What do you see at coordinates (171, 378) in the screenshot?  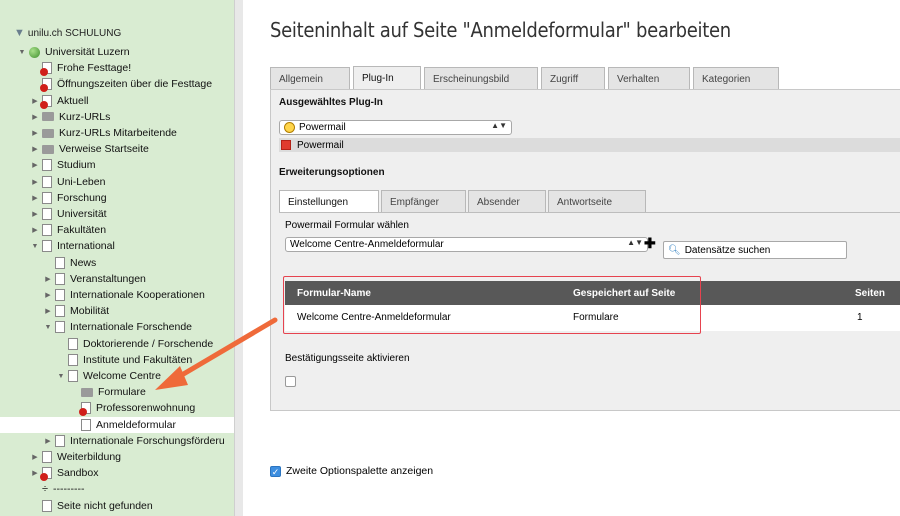 I see `arrow-head-icon` at bounding box center [171, 378].